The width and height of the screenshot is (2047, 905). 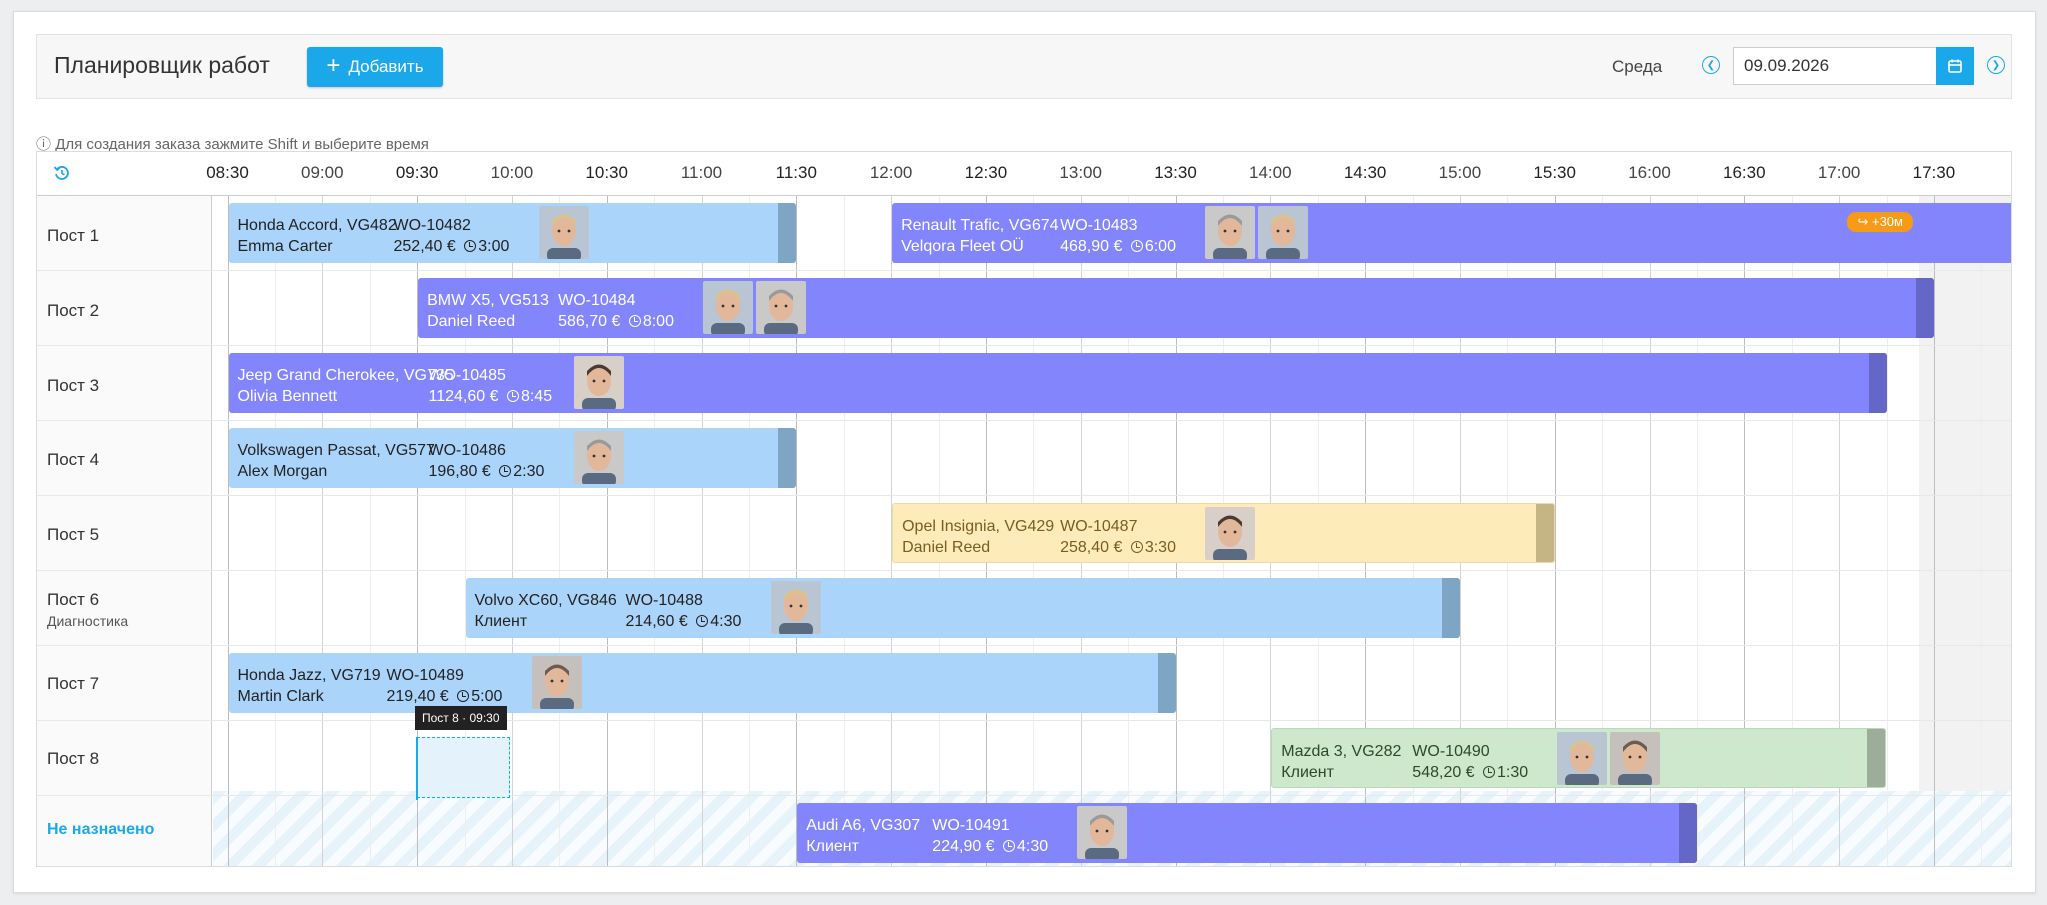 I want to click on job-vehicle-client: Volvo XC60, VG846 Клиент, so click(x=546, y=611).